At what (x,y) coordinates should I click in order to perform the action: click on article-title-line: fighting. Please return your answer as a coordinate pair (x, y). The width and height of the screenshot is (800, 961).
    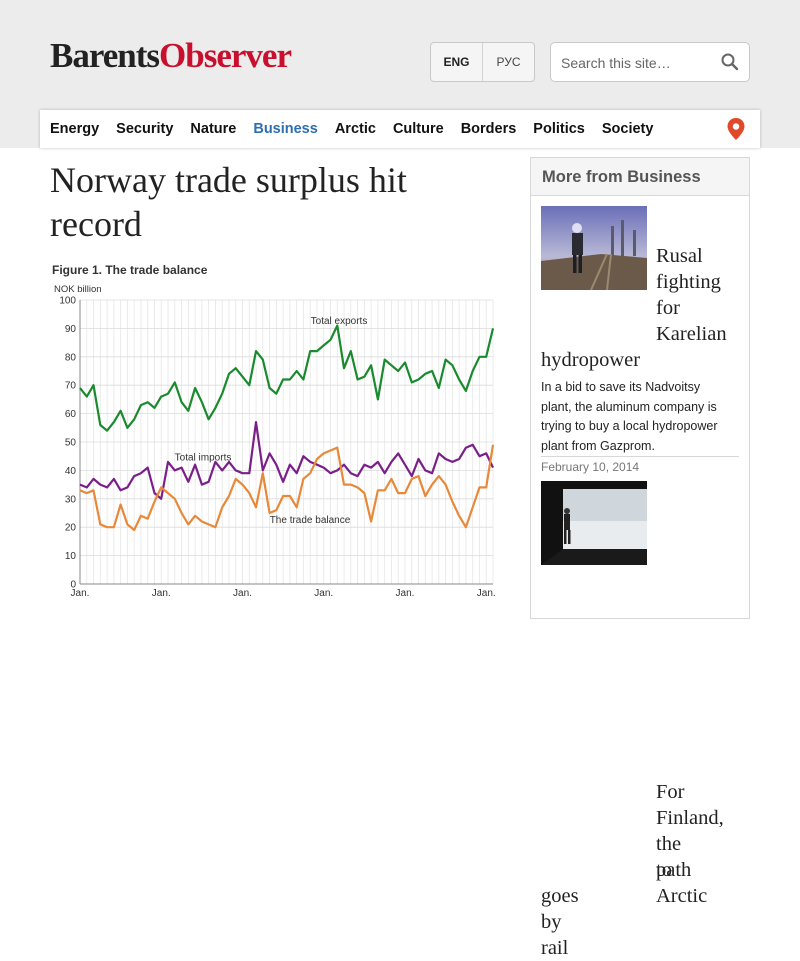
    Looking at the image, I should click on (688, 282).